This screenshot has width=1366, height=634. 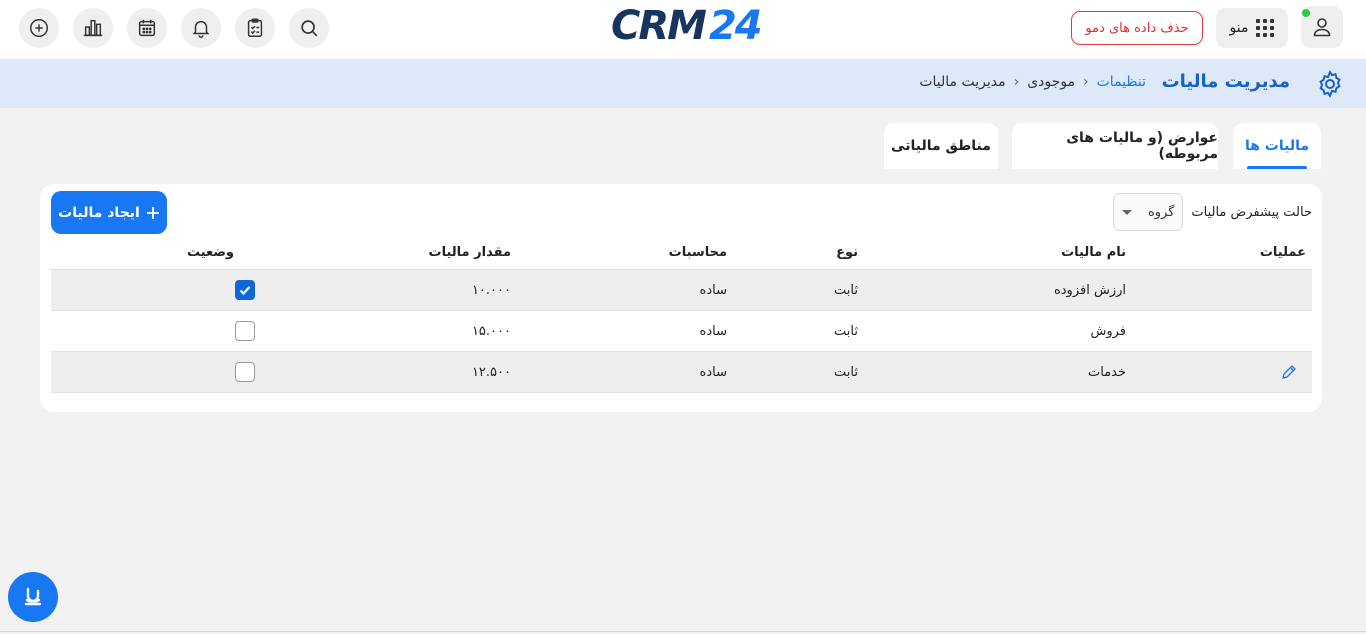 I want to click on chart-icon, so click(x=93, y=28).